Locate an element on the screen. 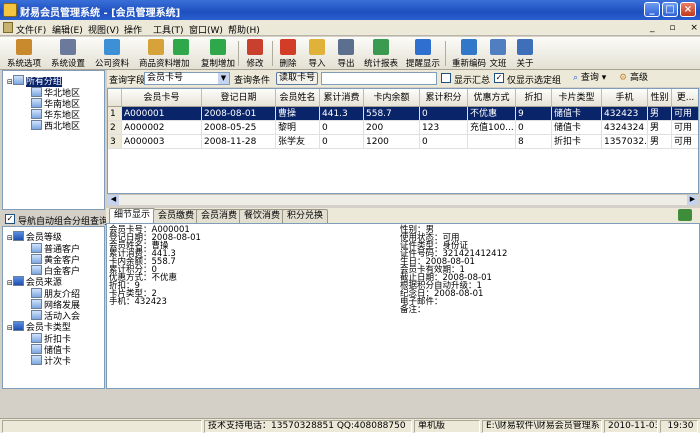 This screenshot has width=700, height=433. wrench-icon is located at coordinates (24, 47).